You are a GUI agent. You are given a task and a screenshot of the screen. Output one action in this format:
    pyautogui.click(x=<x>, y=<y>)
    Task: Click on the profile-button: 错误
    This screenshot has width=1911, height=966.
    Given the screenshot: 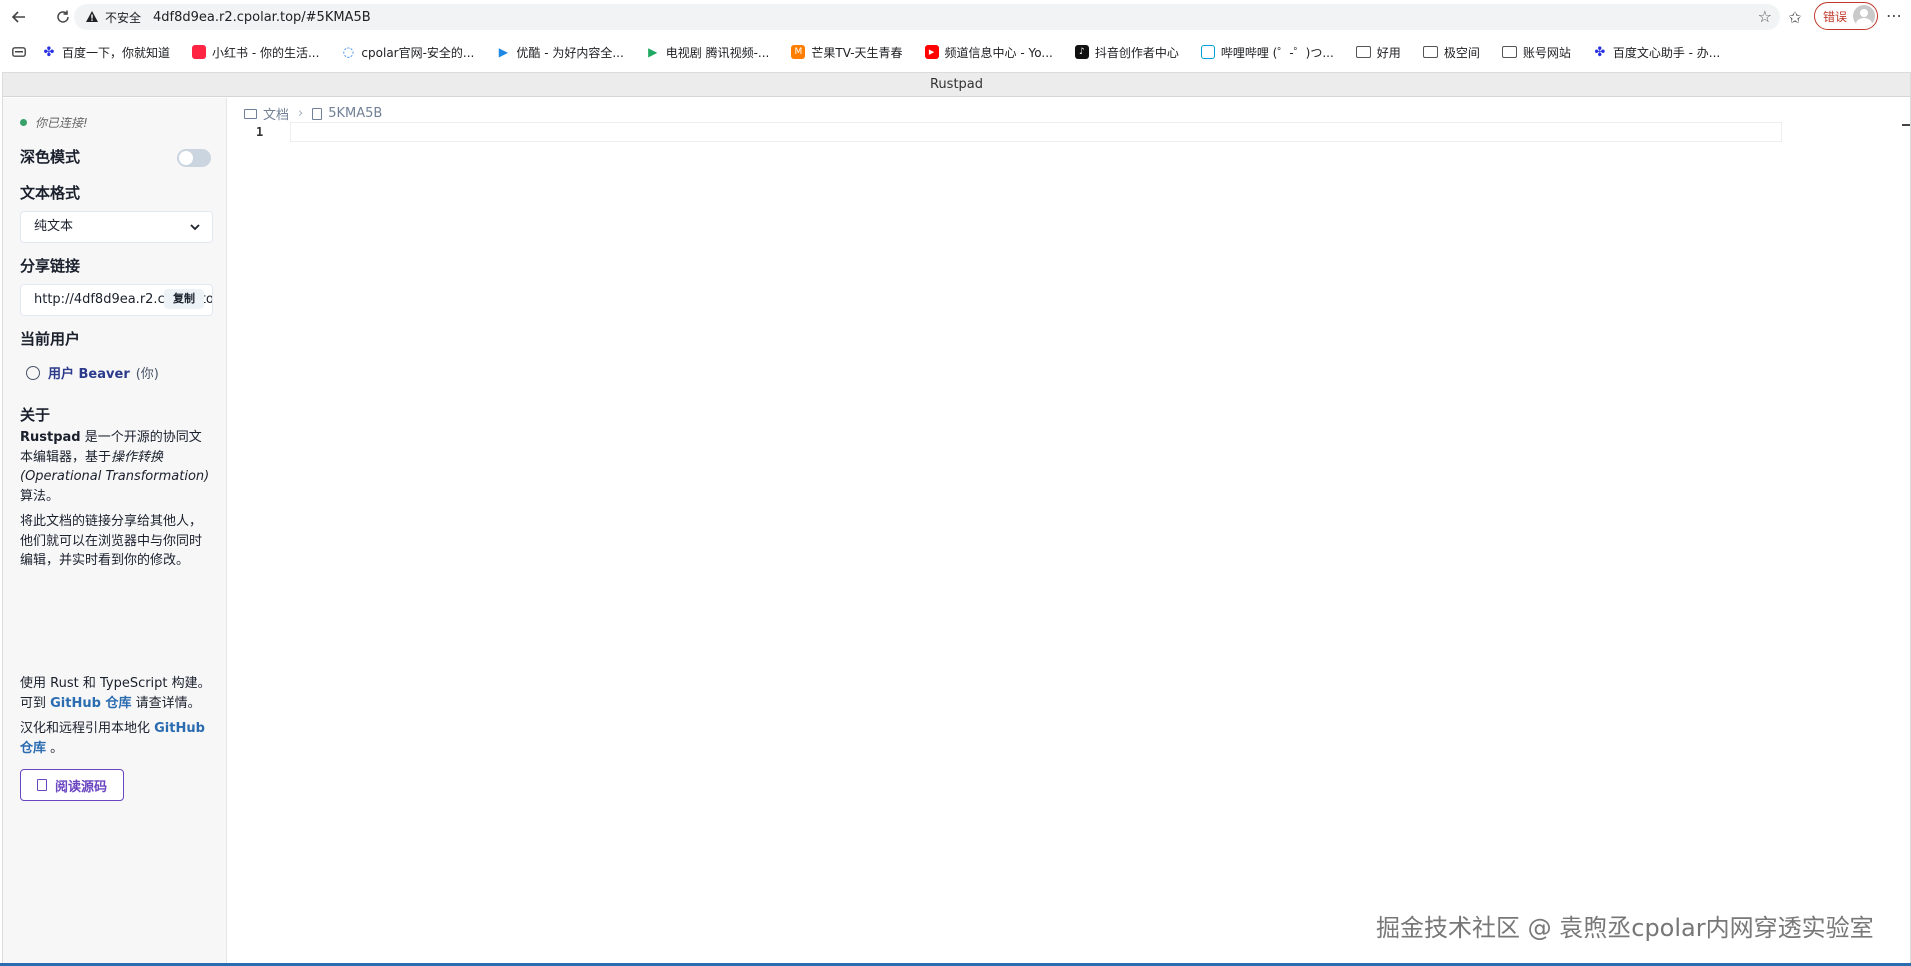 What is the action you would take?
    pyautogui.click(x=1846, y=16)
    